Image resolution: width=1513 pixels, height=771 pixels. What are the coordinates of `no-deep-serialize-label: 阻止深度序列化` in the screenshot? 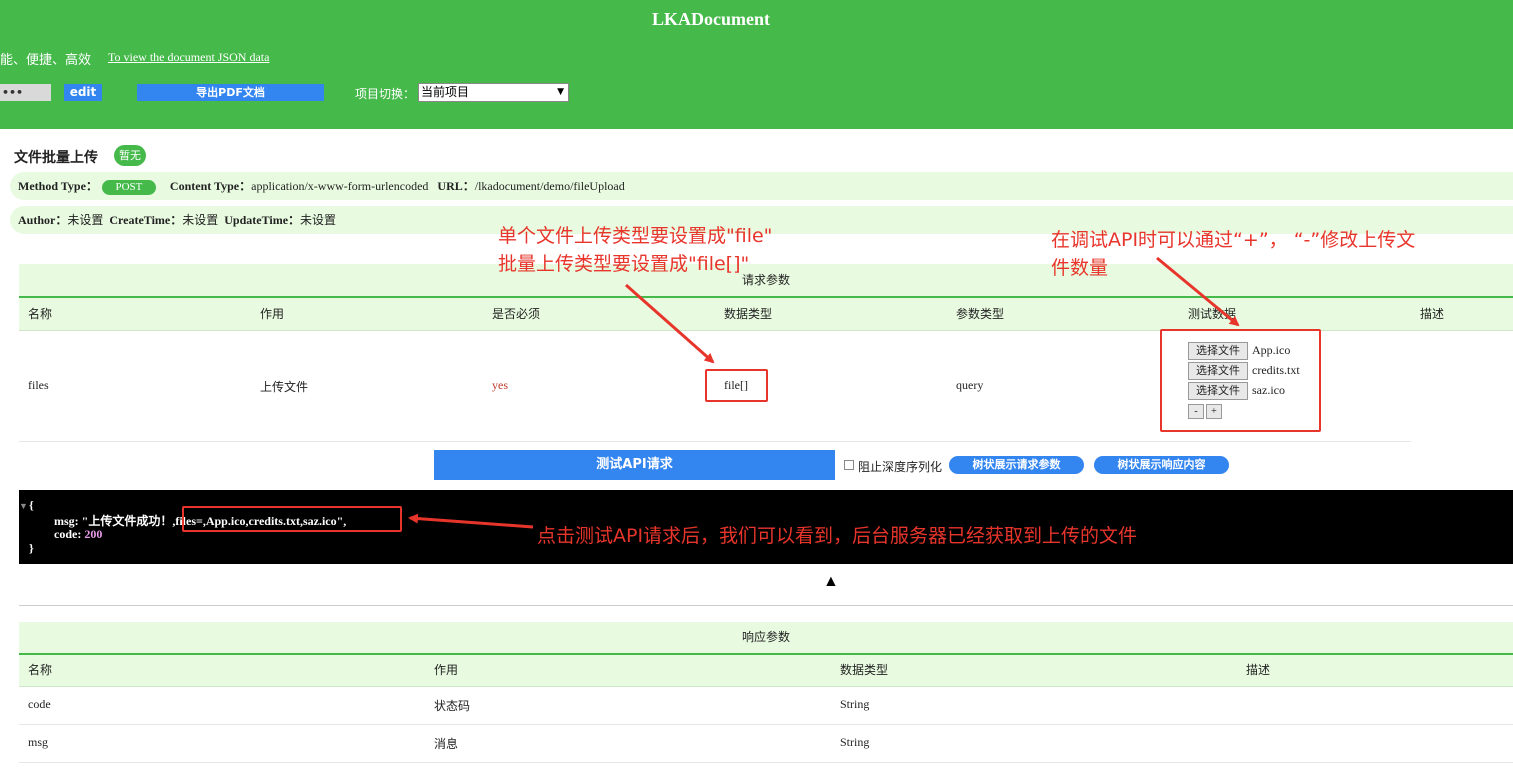 It's located at (900, 467).